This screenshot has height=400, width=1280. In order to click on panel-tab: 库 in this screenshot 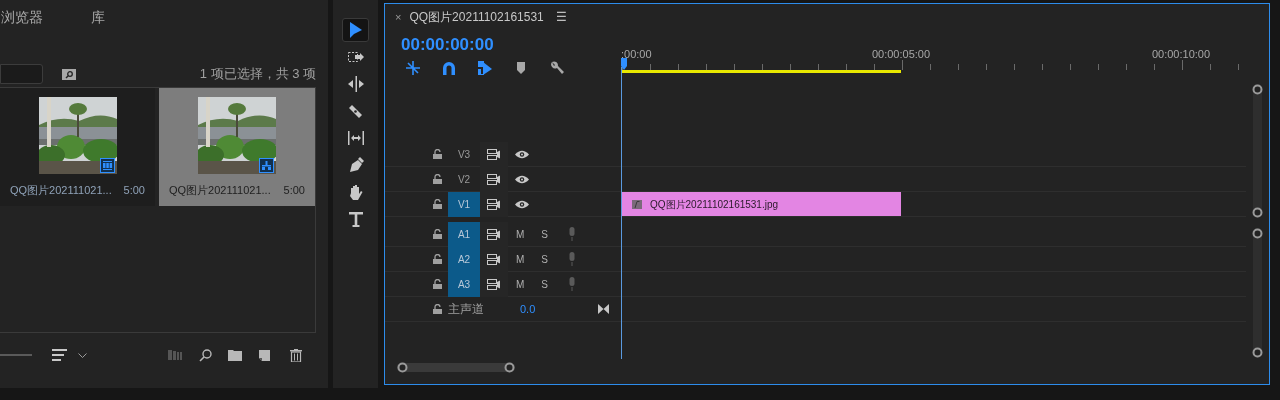, I will do `click(98, 17)`.